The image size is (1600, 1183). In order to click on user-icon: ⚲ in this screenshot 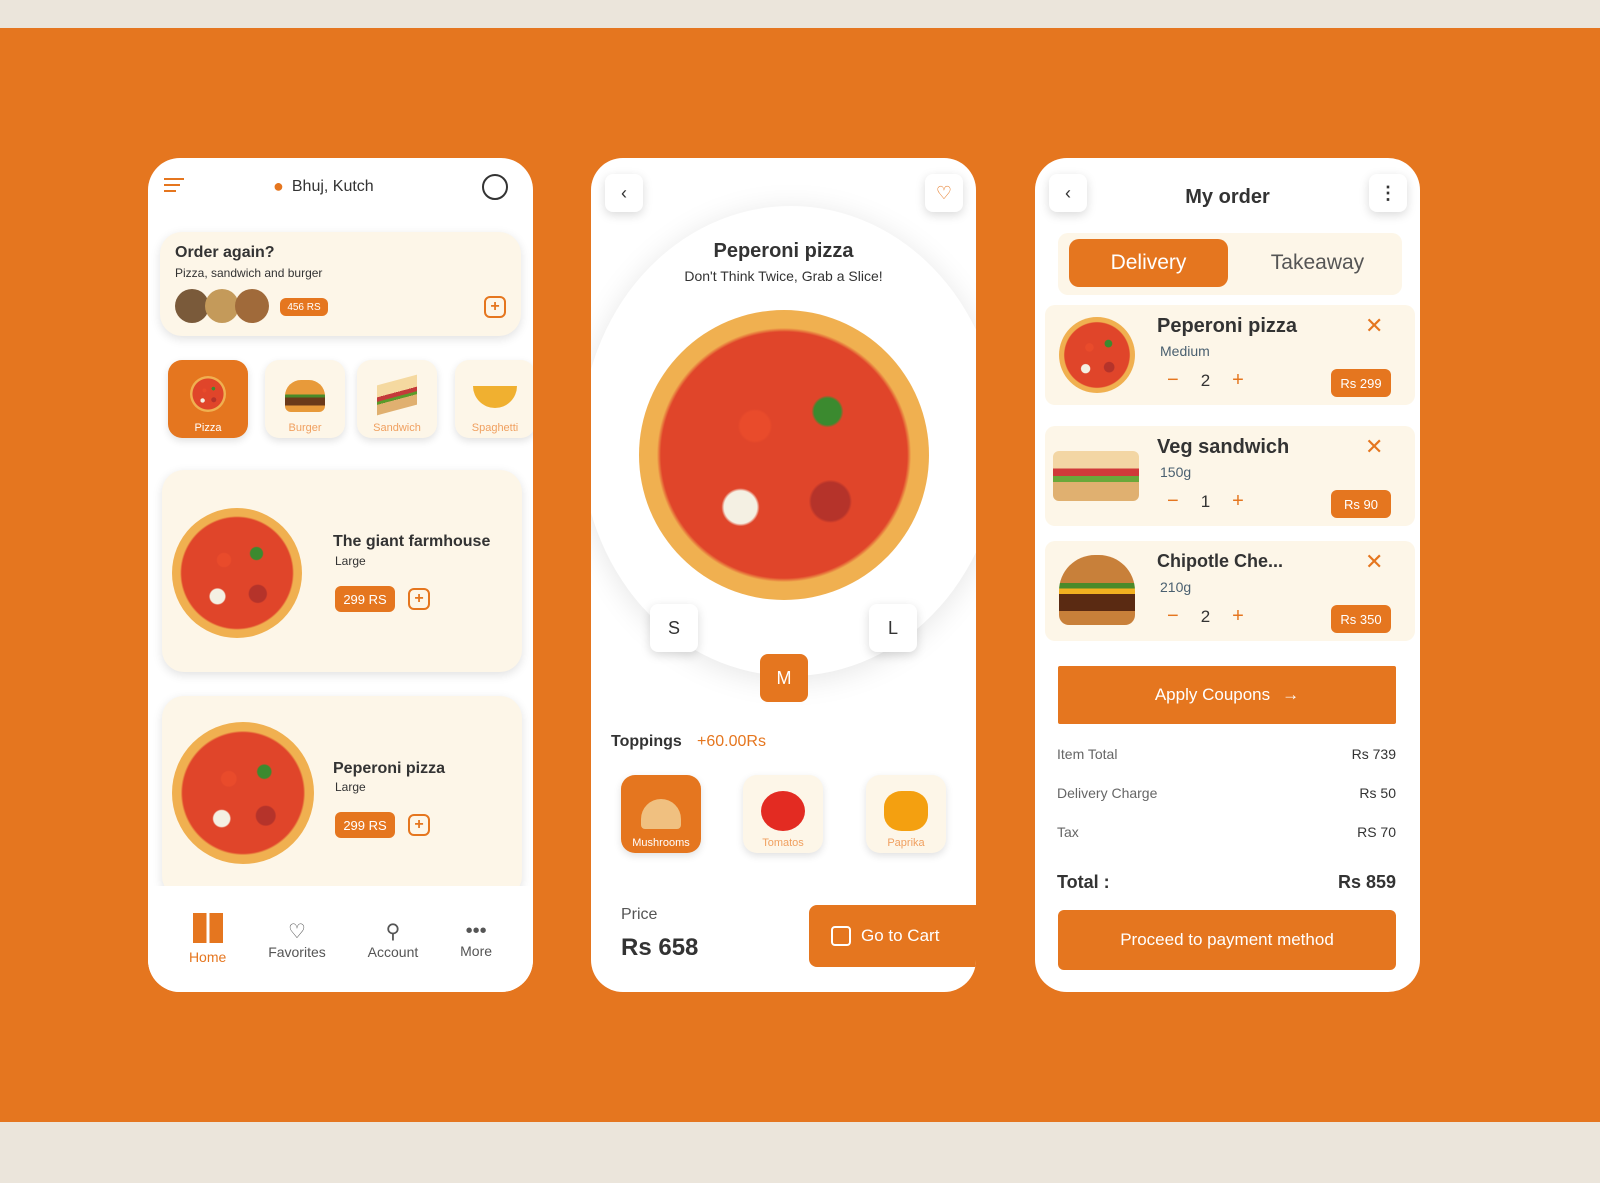, I will do `click(393, 931)`.